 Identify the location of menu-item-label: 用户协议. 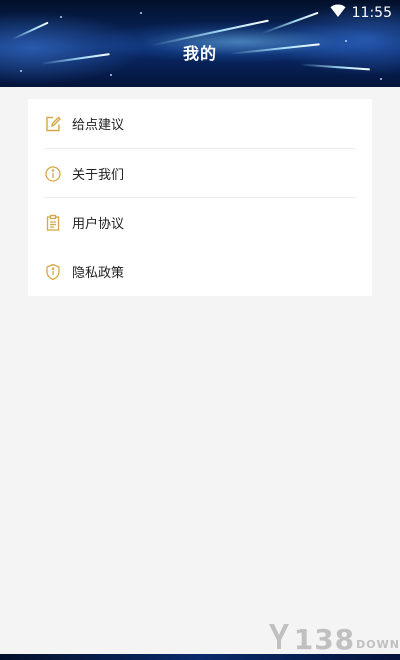
(98, 224).